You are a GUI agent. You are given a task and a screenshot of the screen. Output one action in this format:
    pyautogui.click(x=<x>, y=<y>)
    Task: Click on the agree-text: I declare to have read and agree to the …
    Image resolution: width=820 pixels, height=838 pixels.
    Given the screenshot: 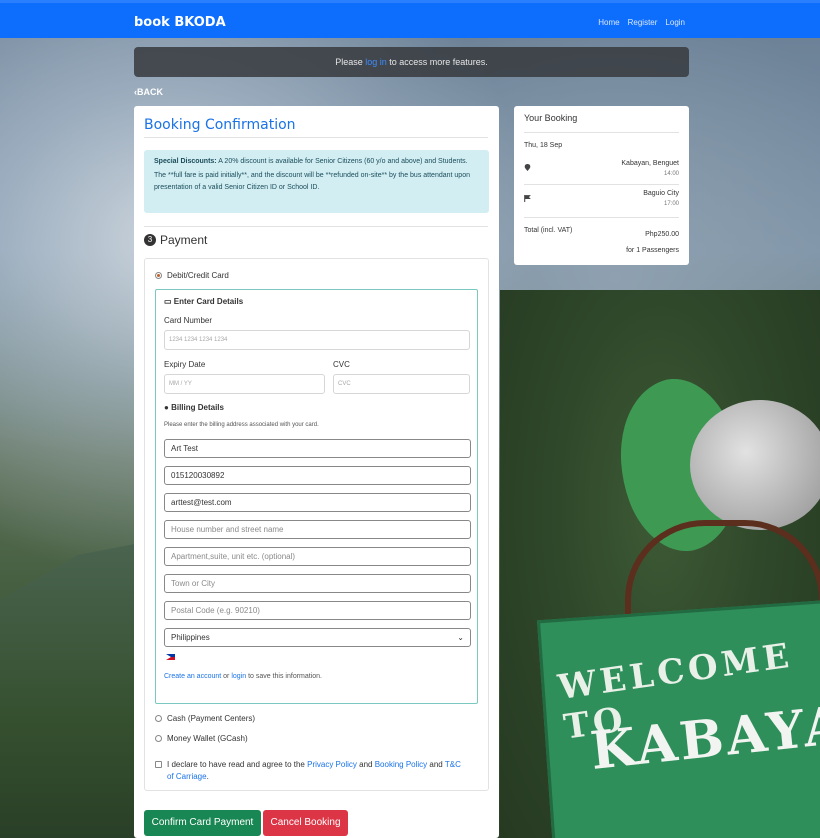 What is the action you would take?
    pyautogui.click(x=316, y=771)
    